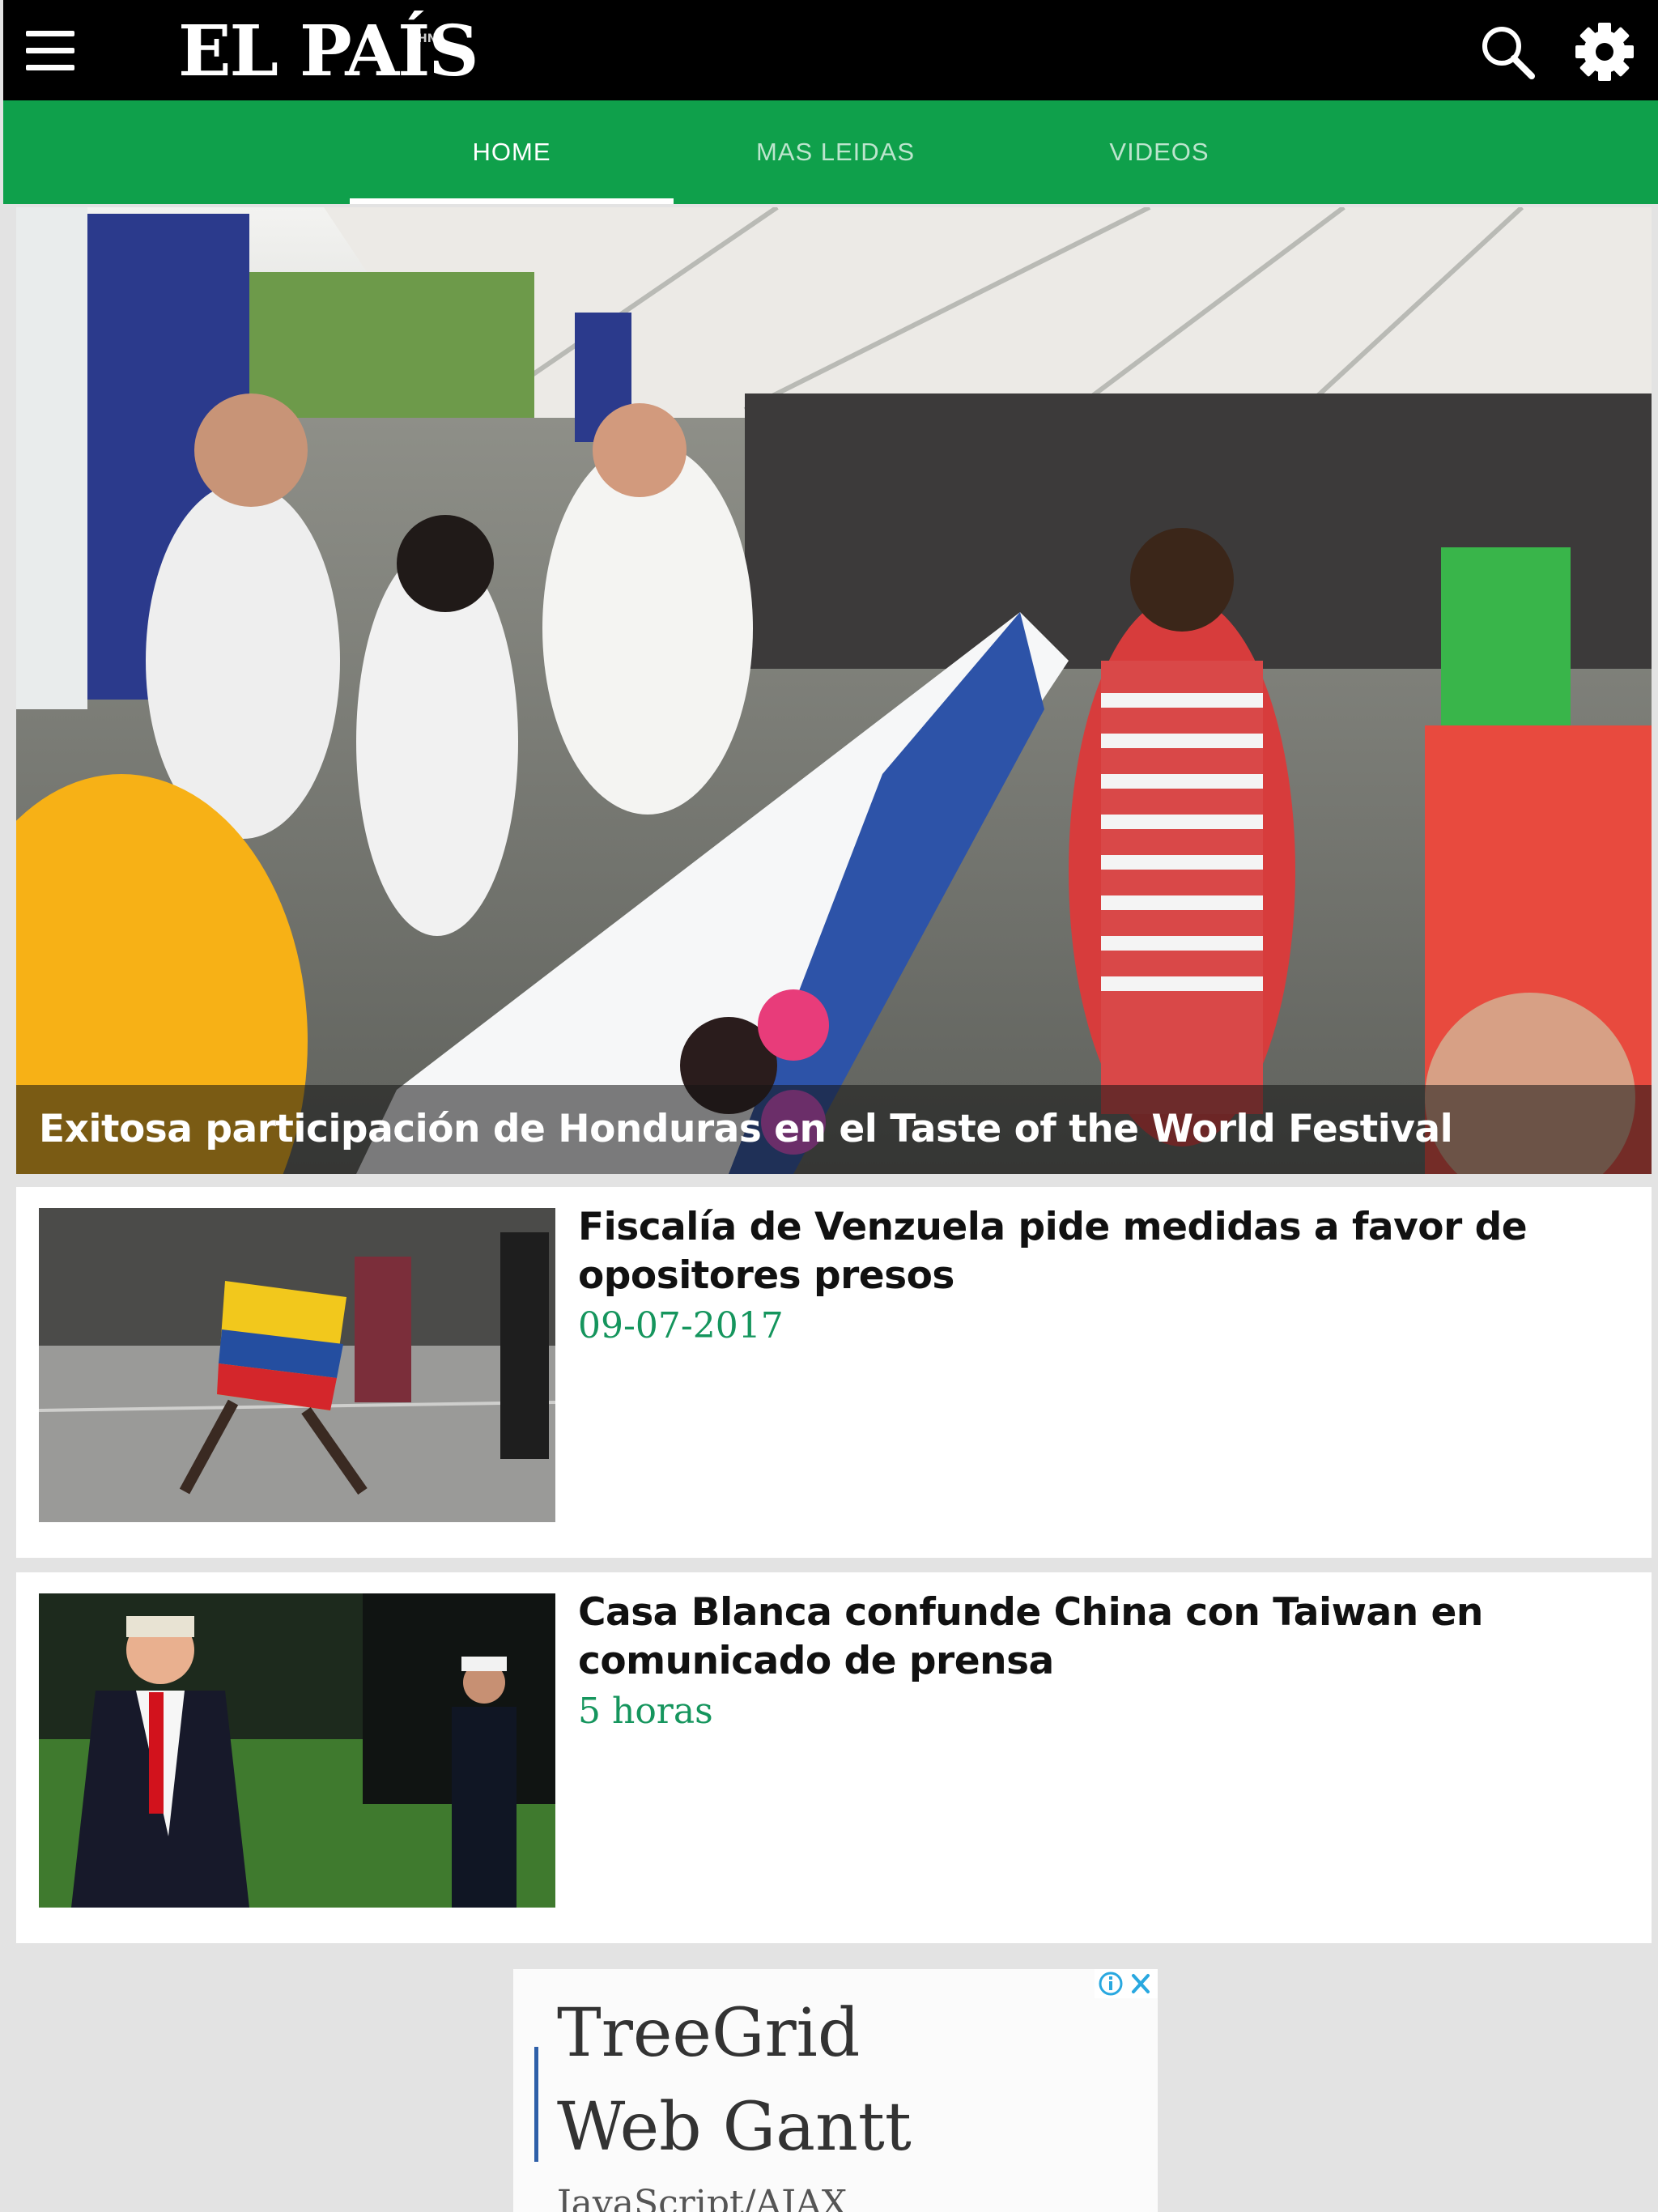 The width and height of the screenshot is (1658, 2212). I want to click on hamburger-menu-icon, so click(52, 51).